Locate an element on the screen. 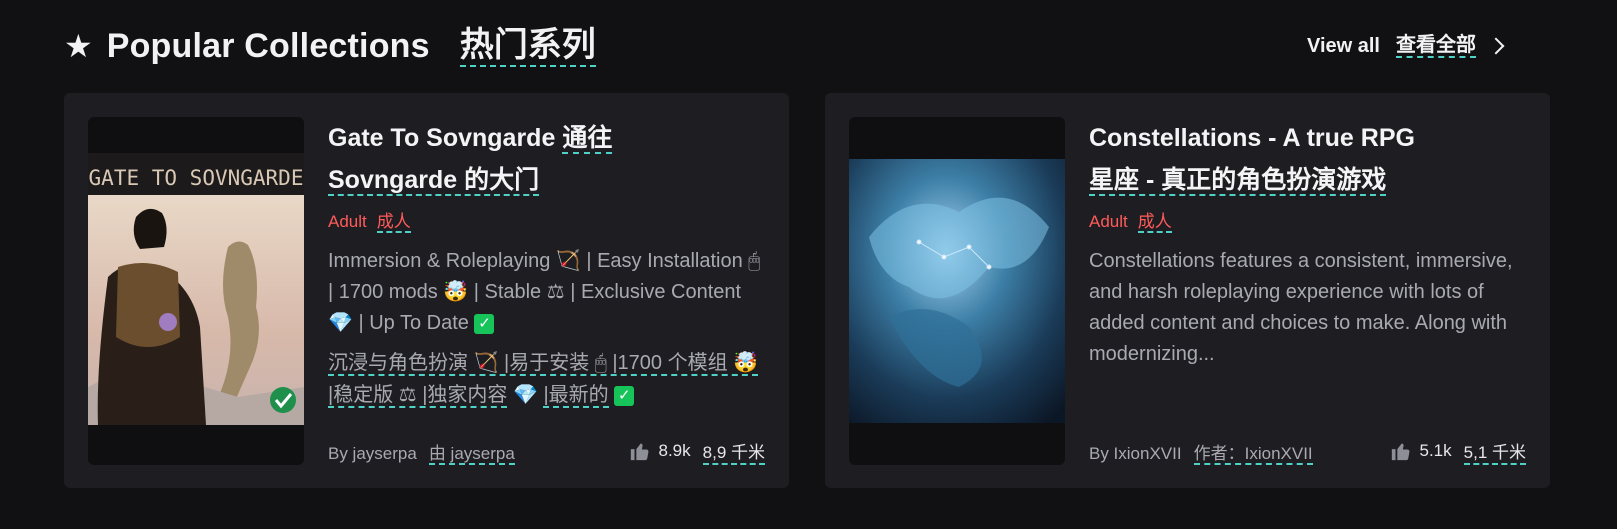 The height and width of the screenshot is (529, 1617). likes-value: 5.1k is located at coordinates (1435, 450).